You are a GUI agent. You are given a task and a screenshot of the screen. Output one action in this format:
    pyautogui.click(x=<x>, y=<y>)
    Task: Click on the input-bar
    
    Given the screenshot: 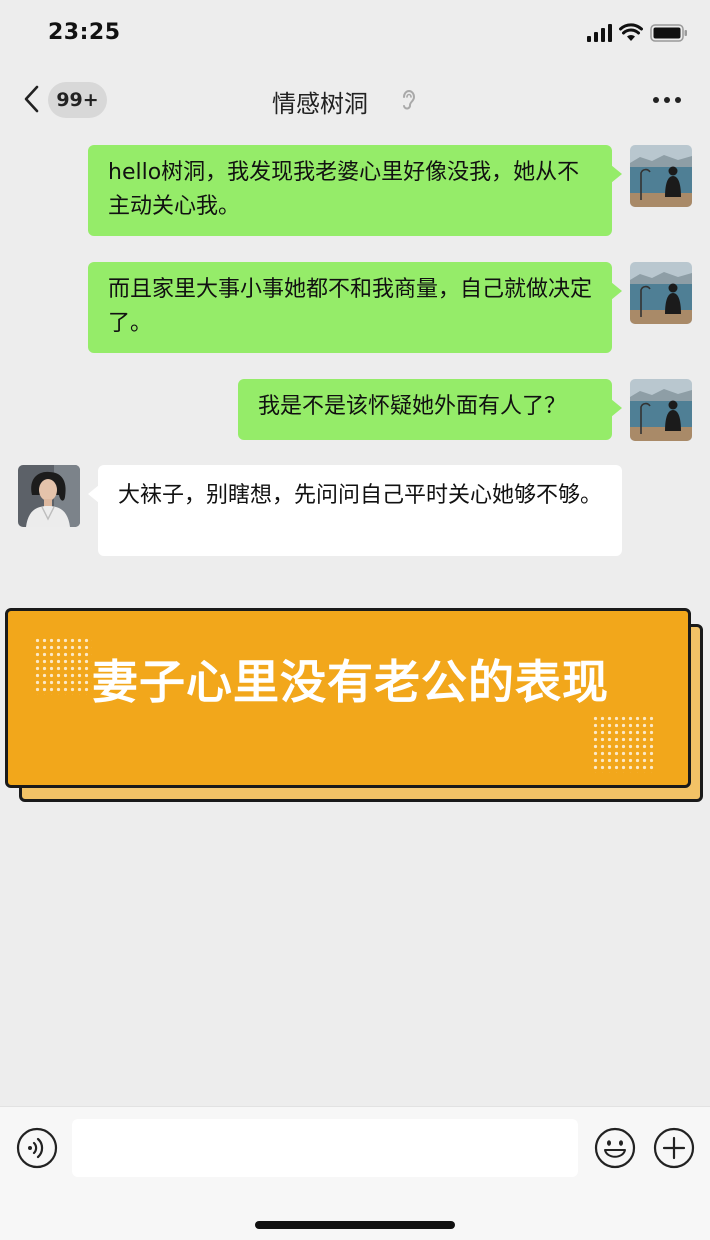 What is the action you would take?
    pyautogui.click(x=355, y=1173)
    